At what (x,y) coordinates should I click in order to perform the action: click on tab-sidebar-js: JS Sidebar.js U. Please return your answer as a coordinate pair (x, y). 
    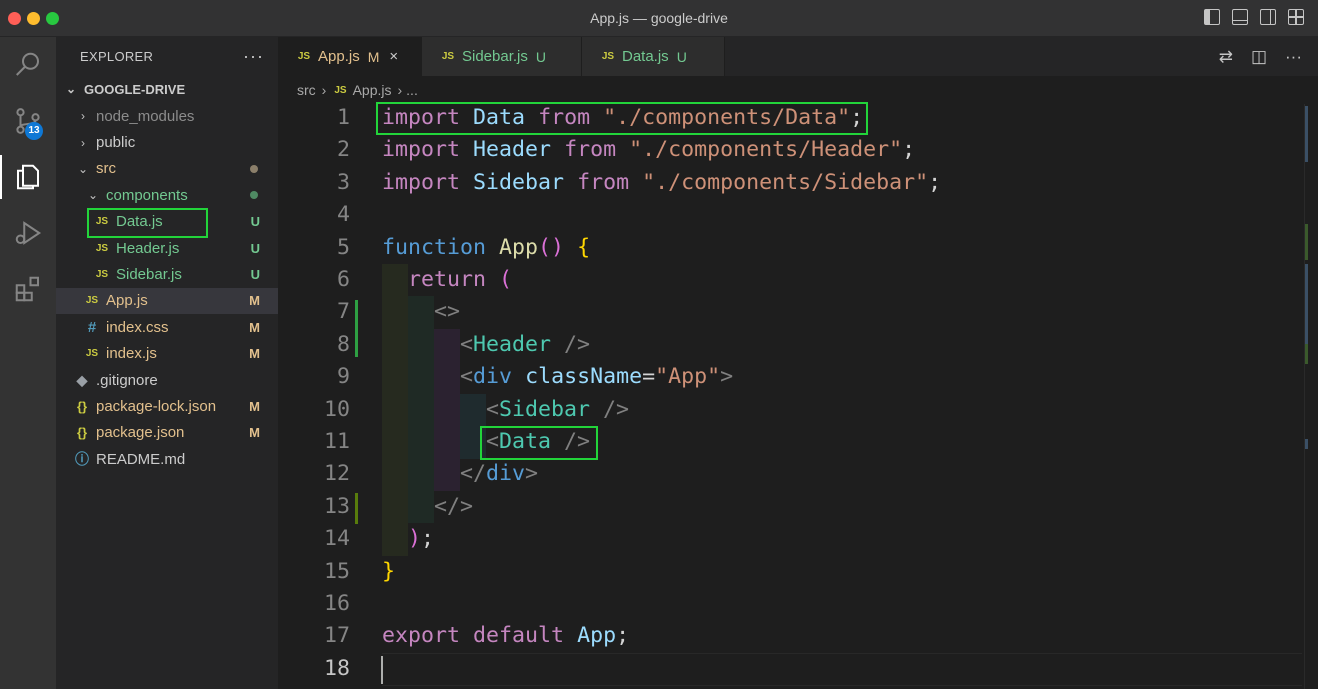
    Looking at the image, I should click on (502, 56).